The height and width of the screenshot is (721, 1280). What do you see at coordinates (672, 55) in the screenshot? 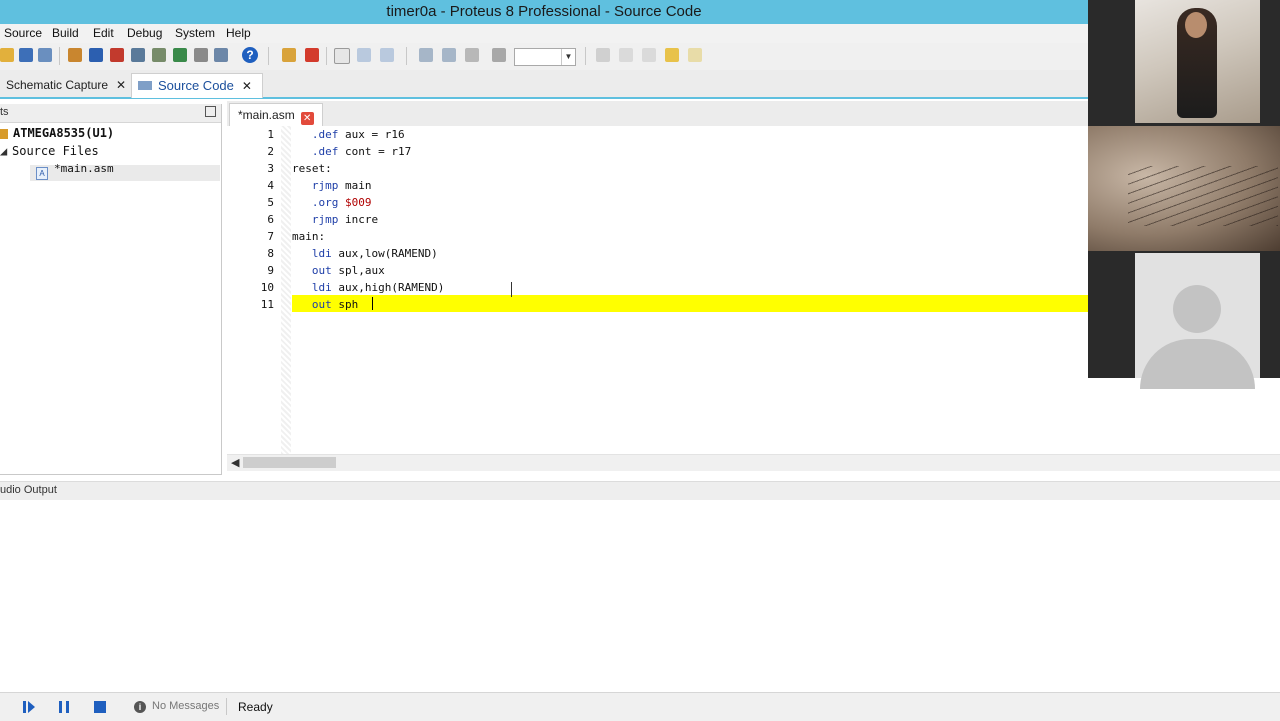
I see `undo-icon` at bounding box center [672, 55].